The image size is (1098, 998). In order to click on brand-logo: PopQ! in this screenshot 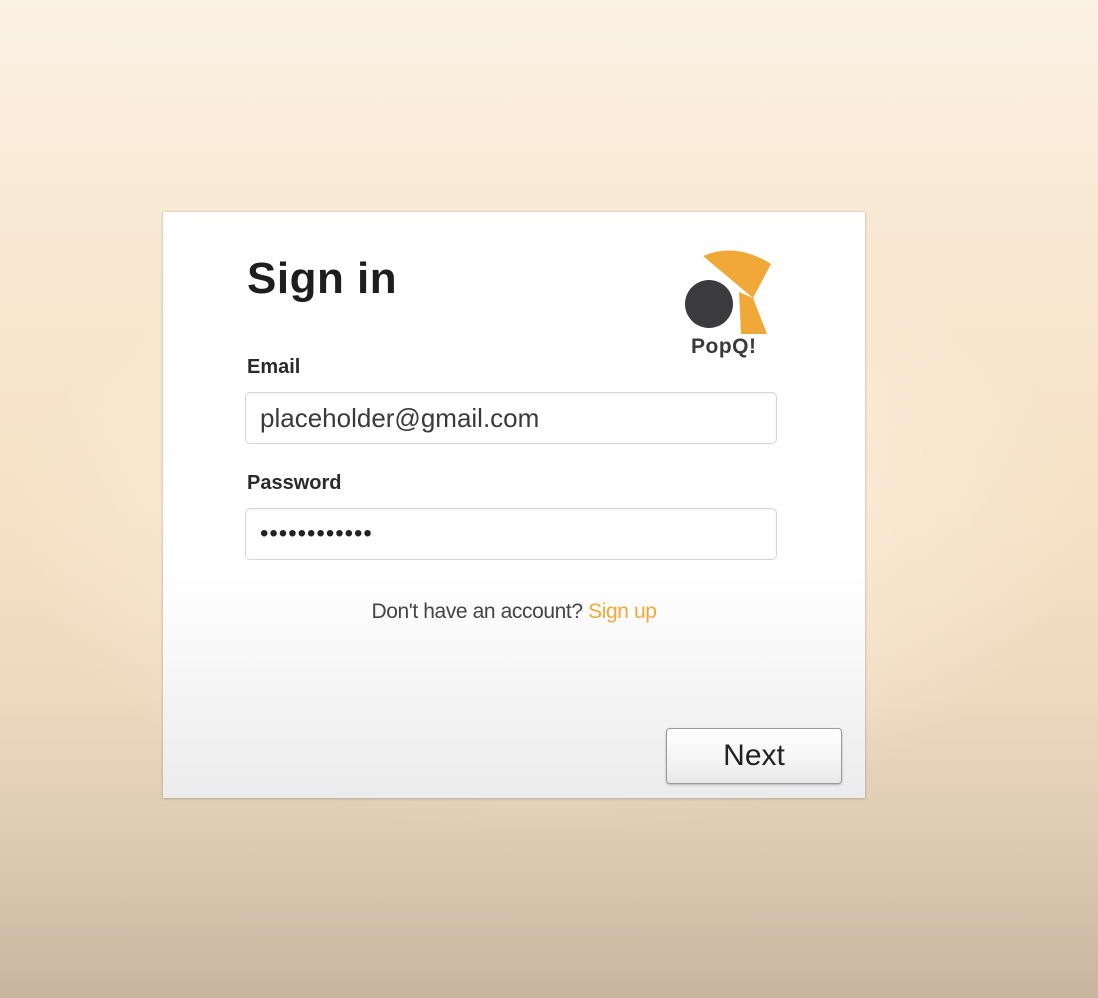, I will do `click(729, 304)`.